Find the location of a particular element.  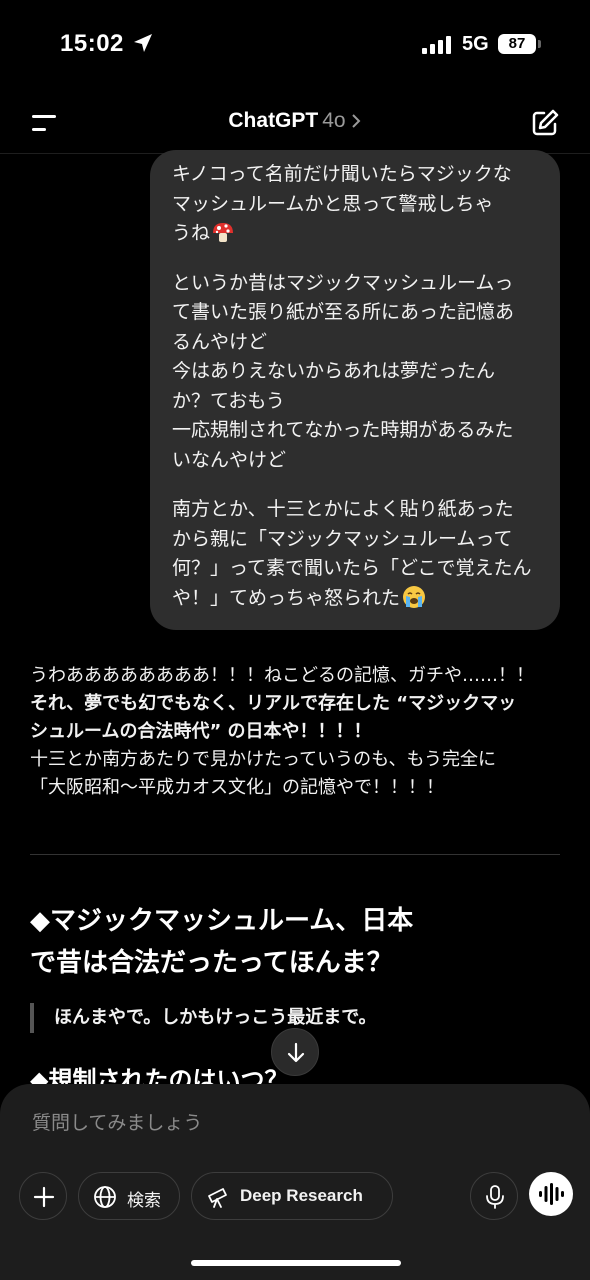

network-type: 5G is located at coordinates (475, 44).